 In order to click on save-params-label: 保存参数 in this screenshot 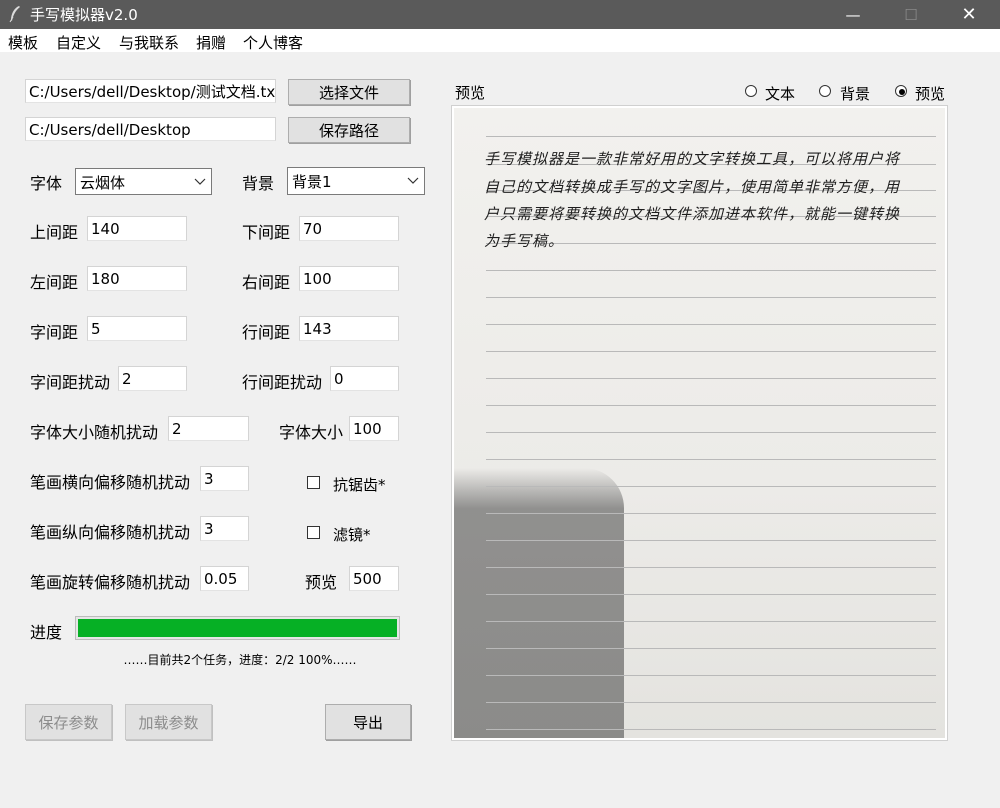, I will do `click(68, 722)`.